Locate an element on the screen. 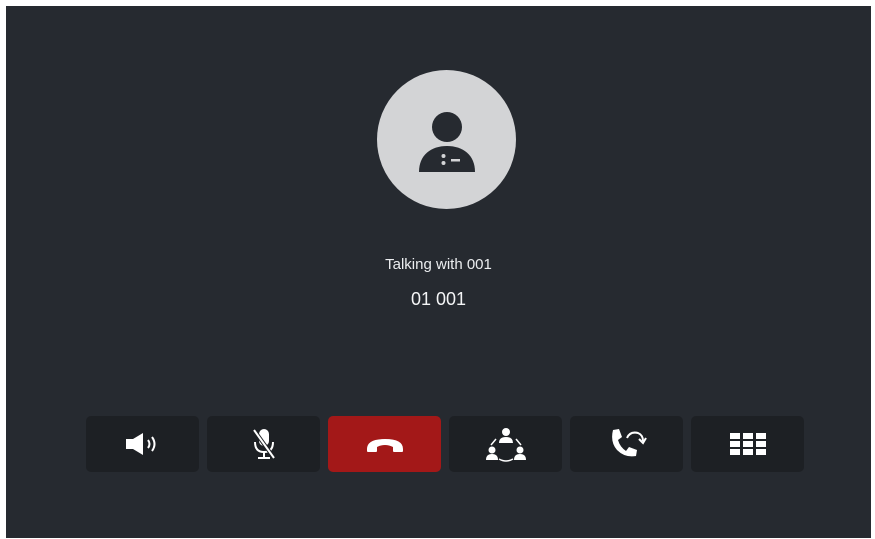 This screenshot has height=539, width=875. call-status-text: Talking with 001 is located at coordinates (438, 264).